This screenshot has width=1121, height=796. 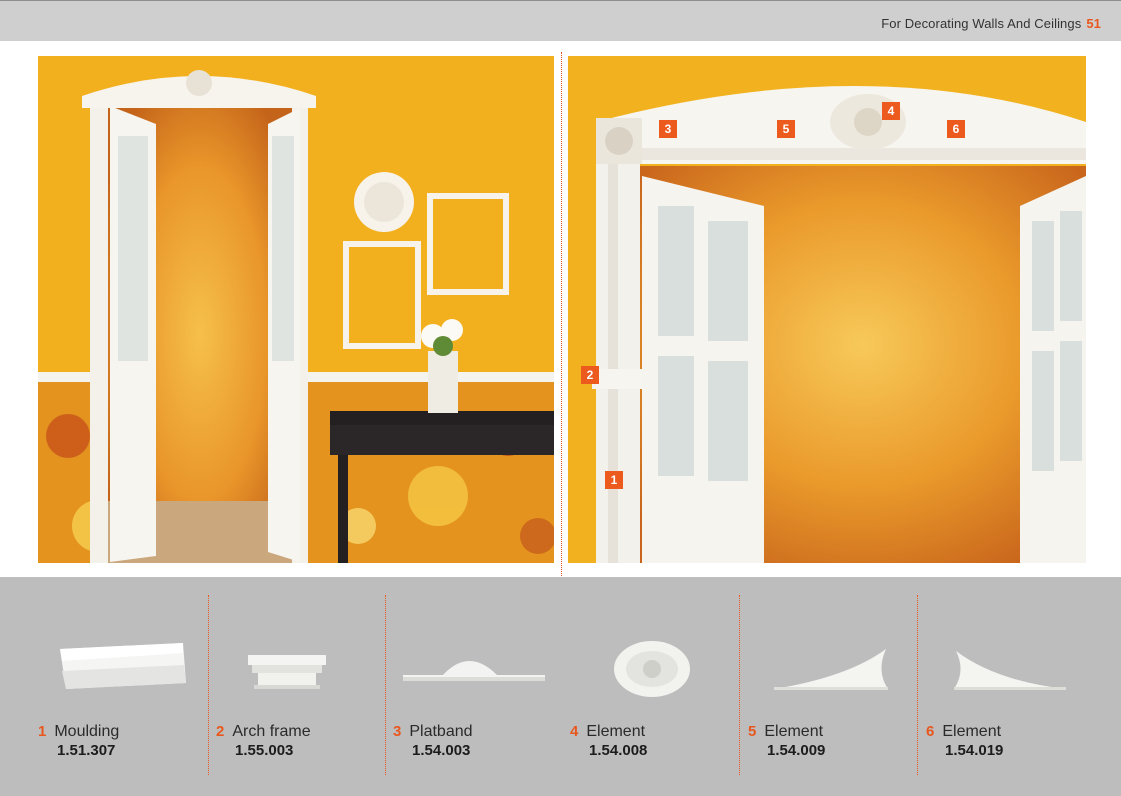 I want to click on callout-marker-5: 5, so click(x=786, y=129).